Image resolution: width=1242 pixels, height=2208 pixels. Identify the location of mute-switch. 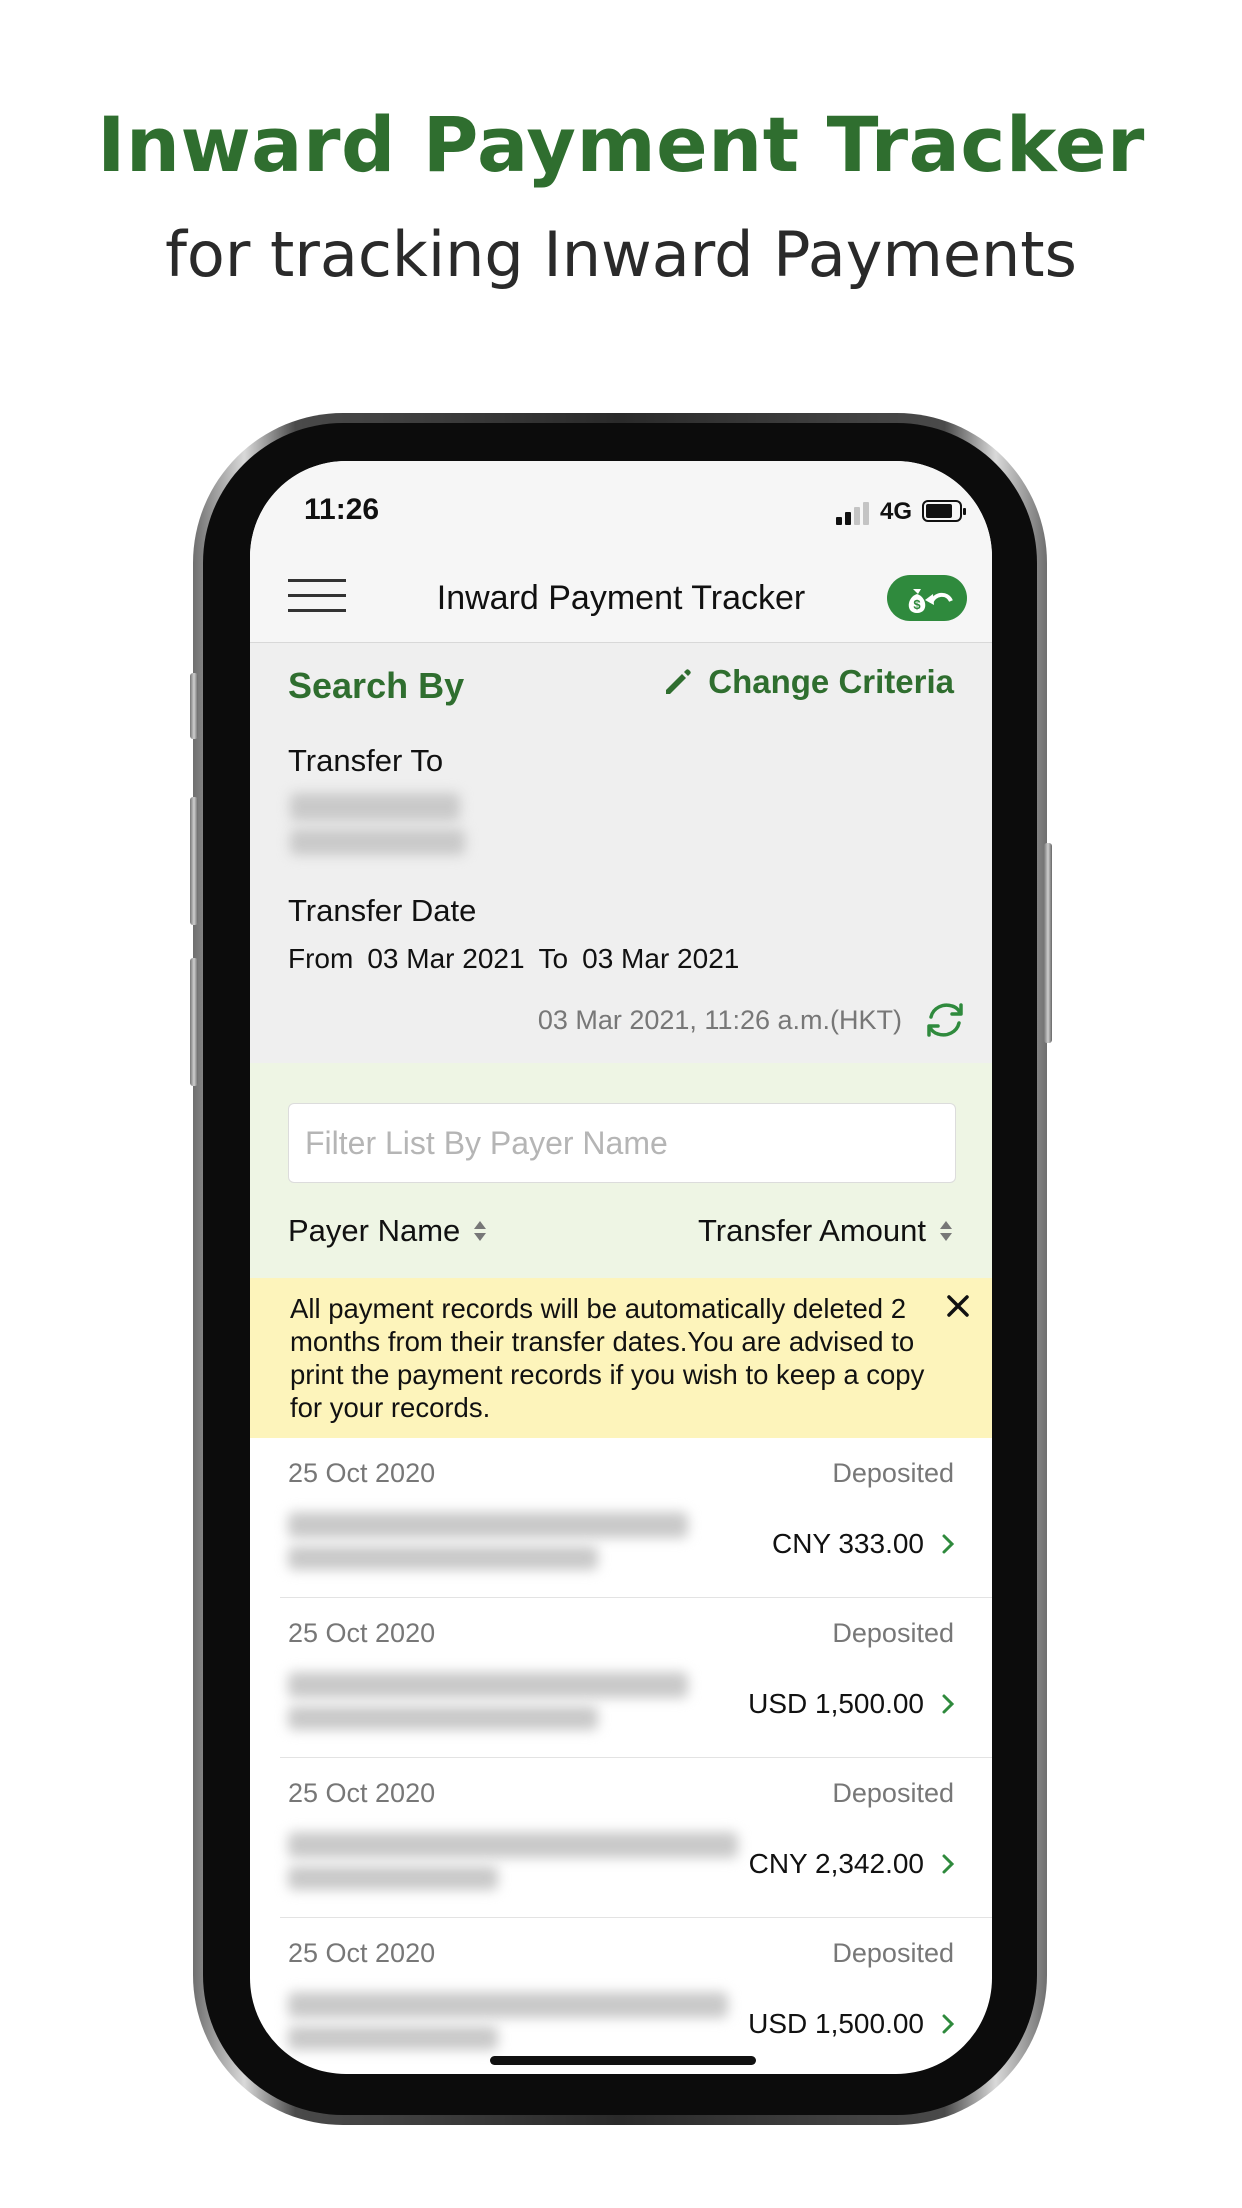
(194, 706).